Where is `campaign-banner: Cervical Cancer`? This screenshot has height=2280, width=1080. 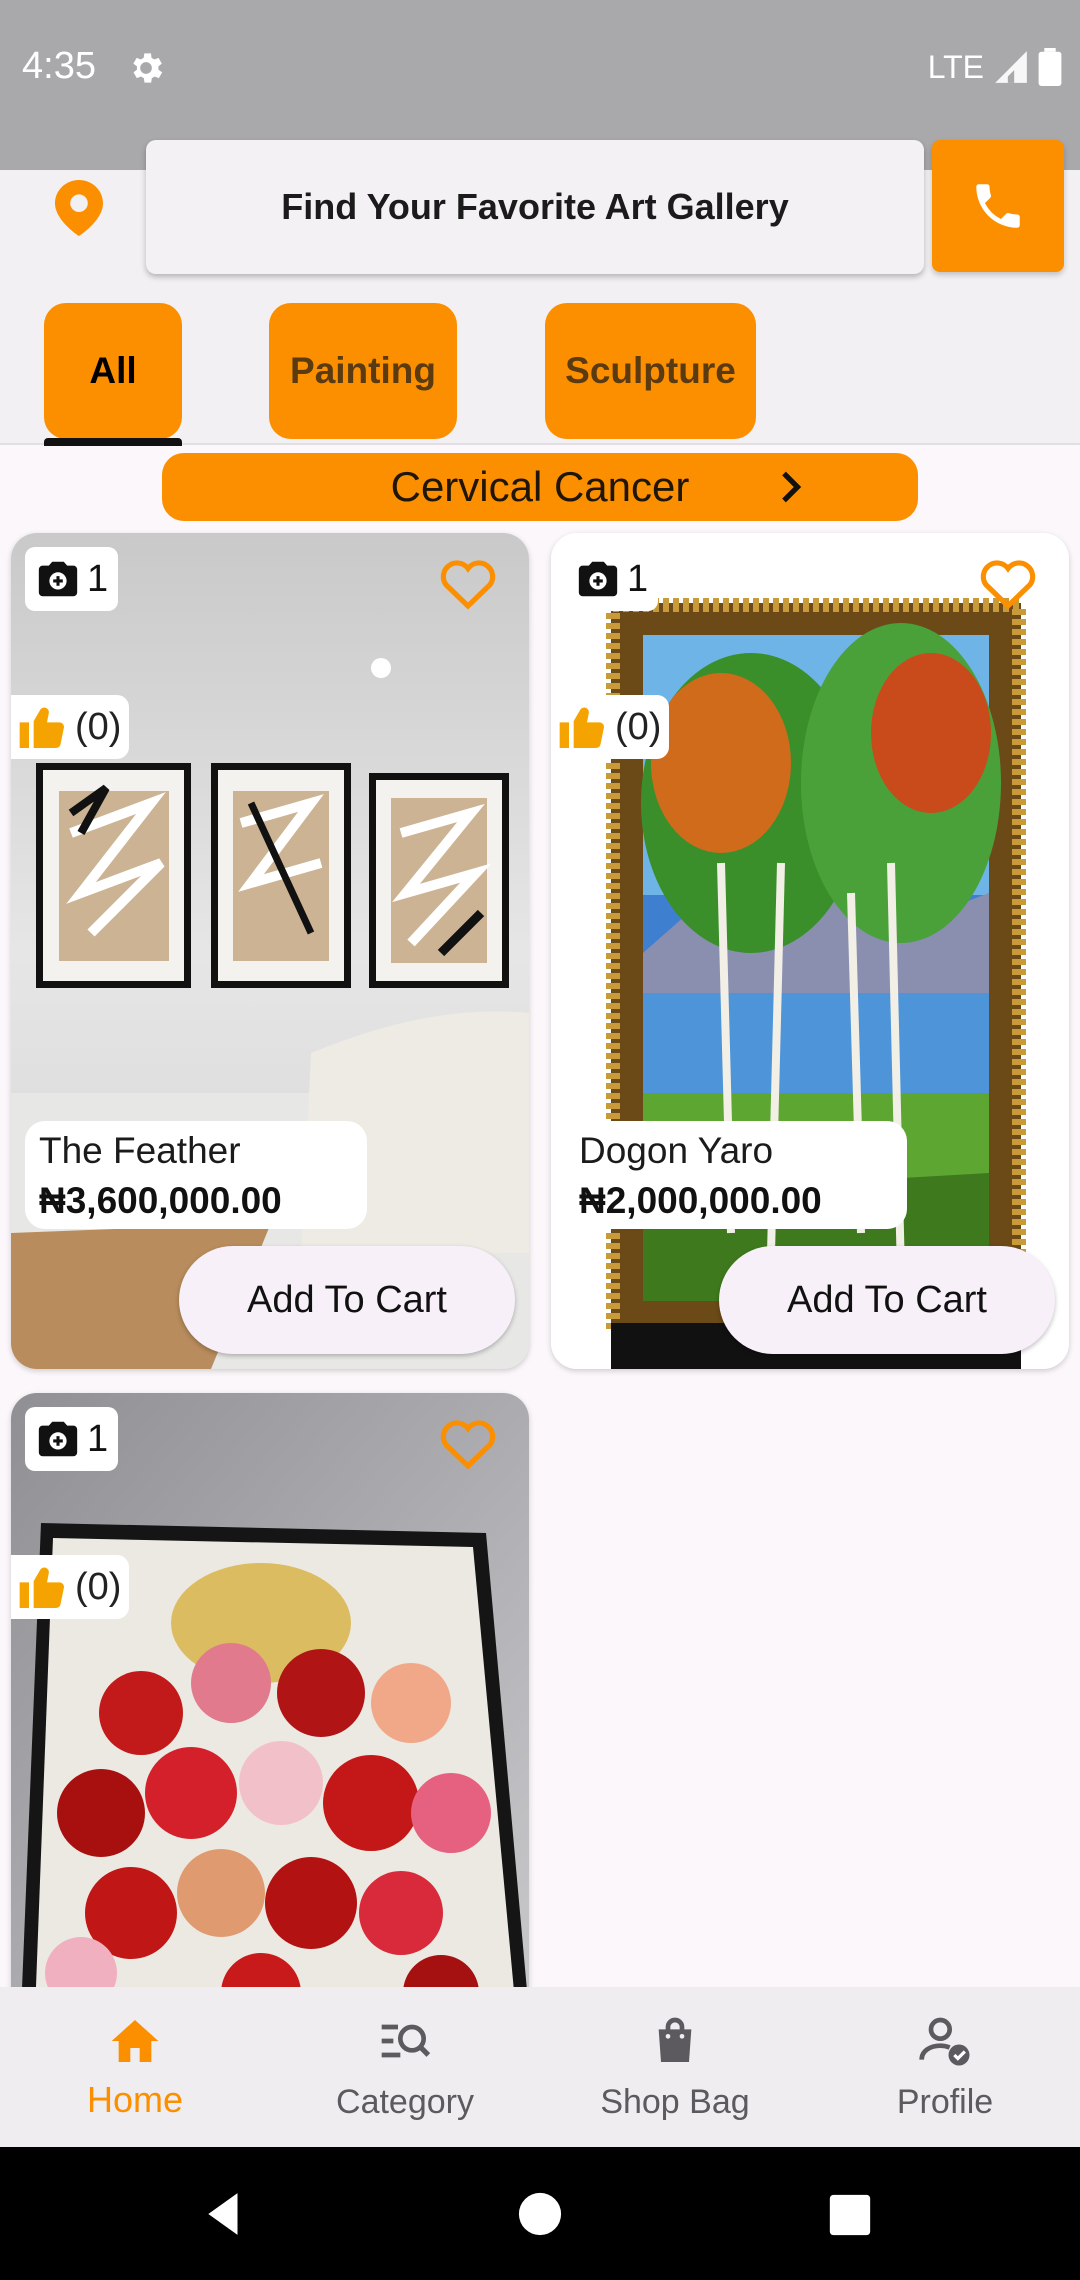
campaign-banner: Cervical Cancer is located at coordinates (540, 487).